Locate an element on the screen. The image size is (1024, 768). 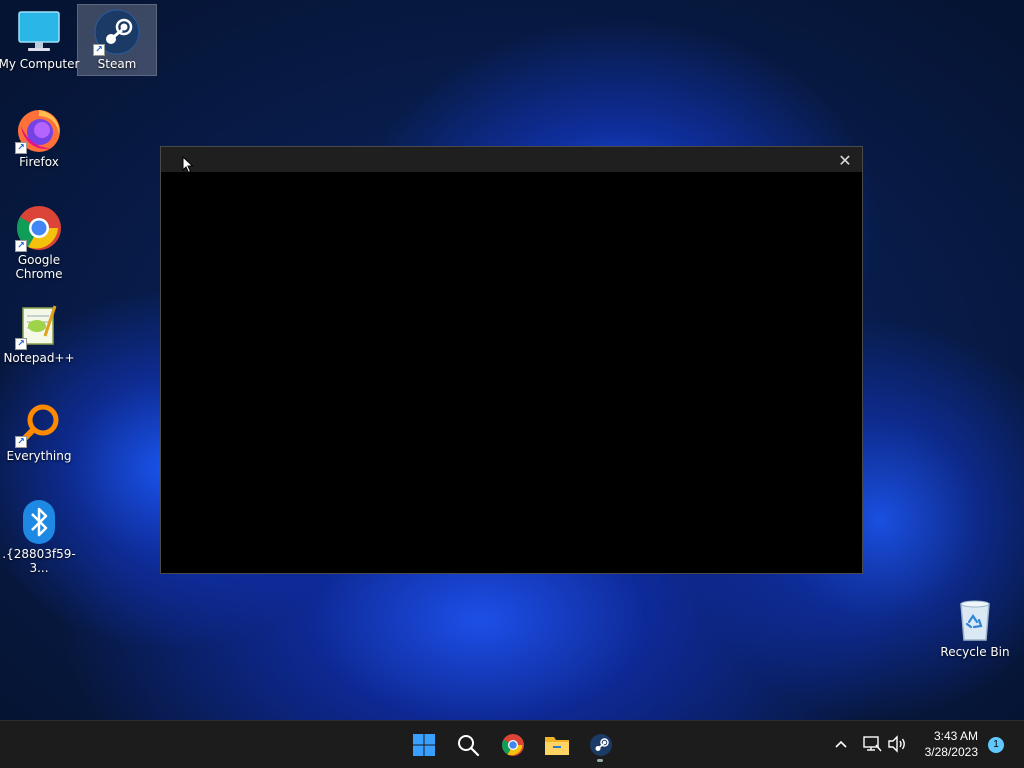
file-explorer-icon is located at coordinates (557, 746).